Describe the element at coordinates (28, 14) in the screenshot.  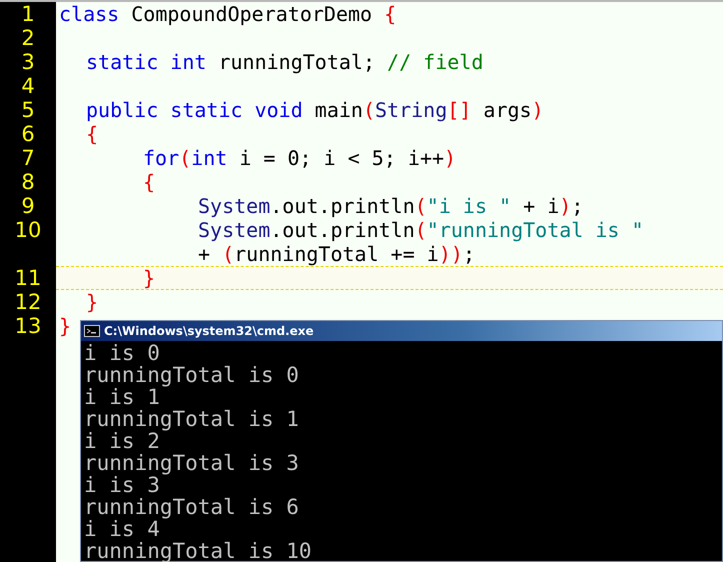
I see `line-number: 1` at that location.